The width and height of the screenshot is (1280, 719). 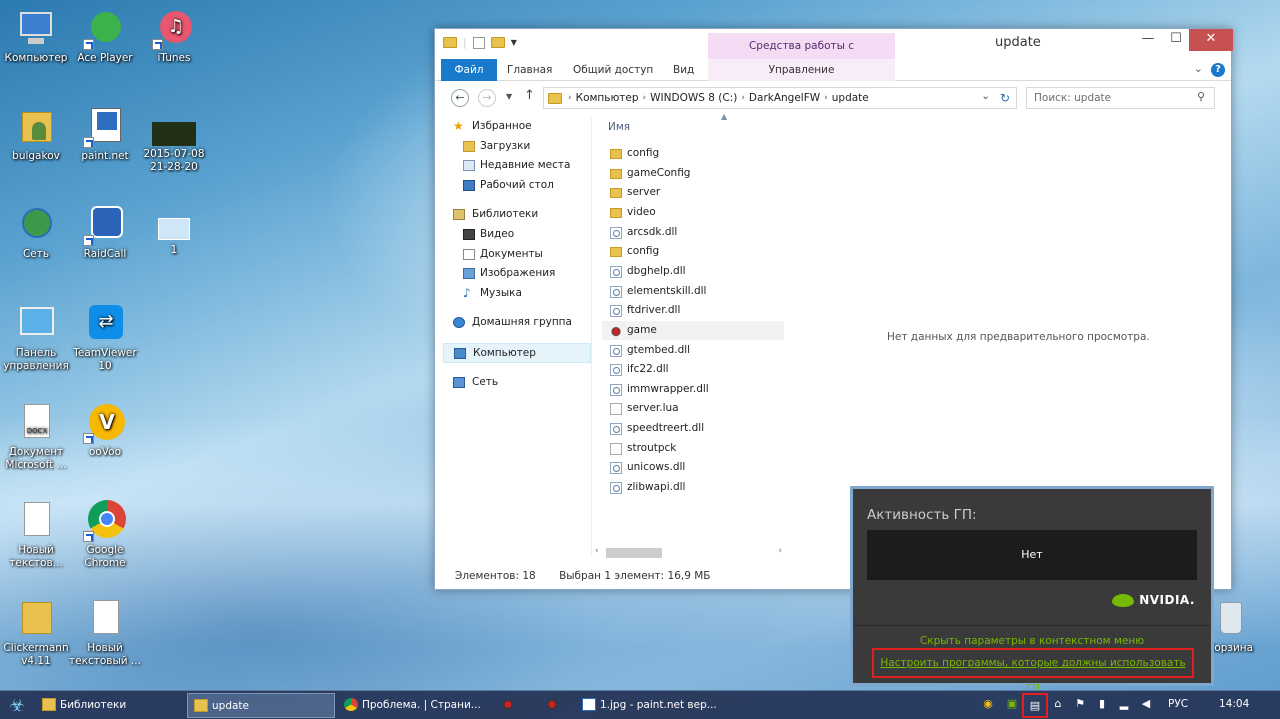 What do you see at coordinates (17, 706) in the screenshot?
I see `start-button-icon: ☣` at bounding box center [17, 706].